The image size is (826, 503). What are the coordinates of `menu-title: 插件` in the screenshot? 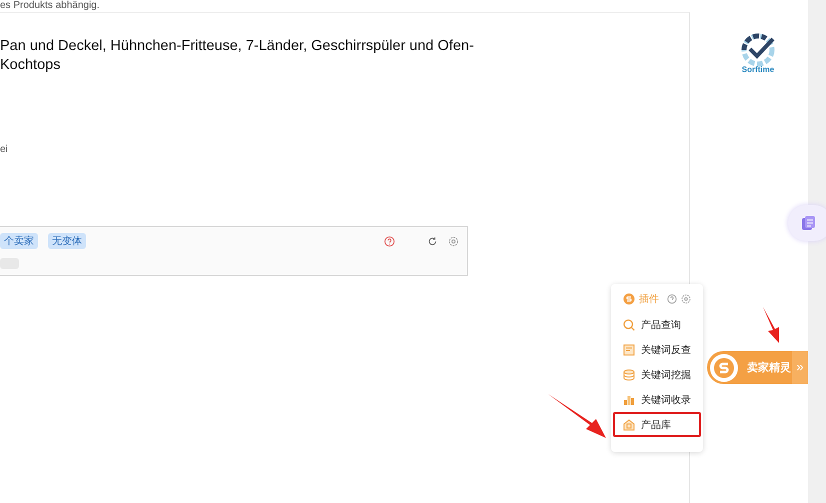 It's located at (649, 299).